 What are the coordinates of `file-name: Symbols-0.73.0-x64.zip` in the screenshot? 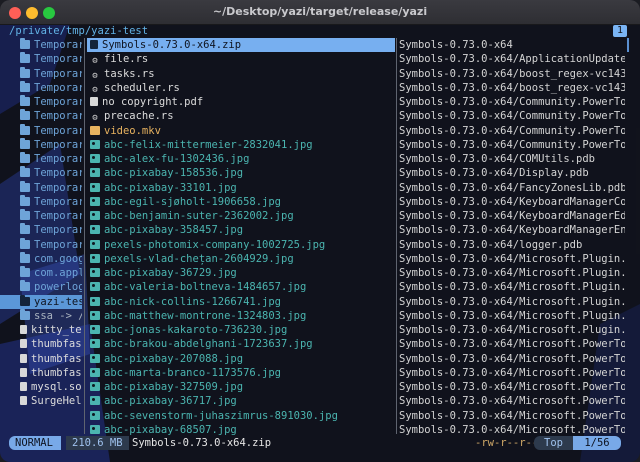 It's located at (172, 45).